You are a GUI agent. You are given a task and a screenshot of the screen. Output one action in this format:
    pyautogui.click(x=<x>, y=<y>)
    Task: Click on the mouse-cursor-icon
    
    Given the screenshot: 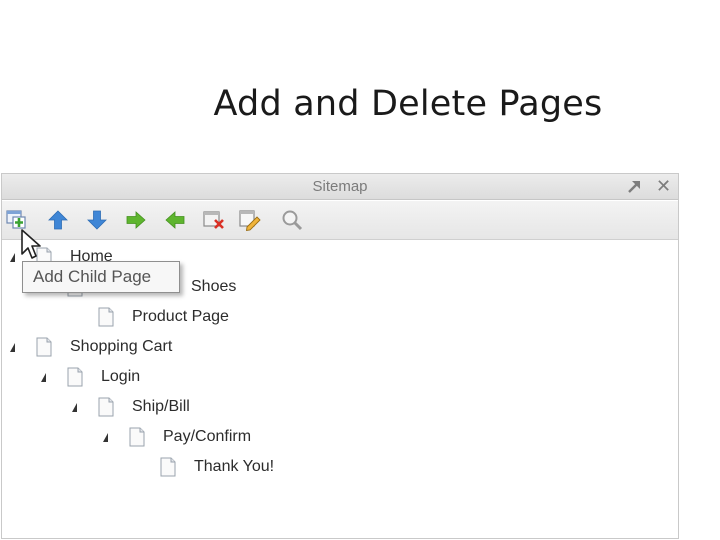 What is the action you would take?
    pyautogui.click(x=33, y=245)
    